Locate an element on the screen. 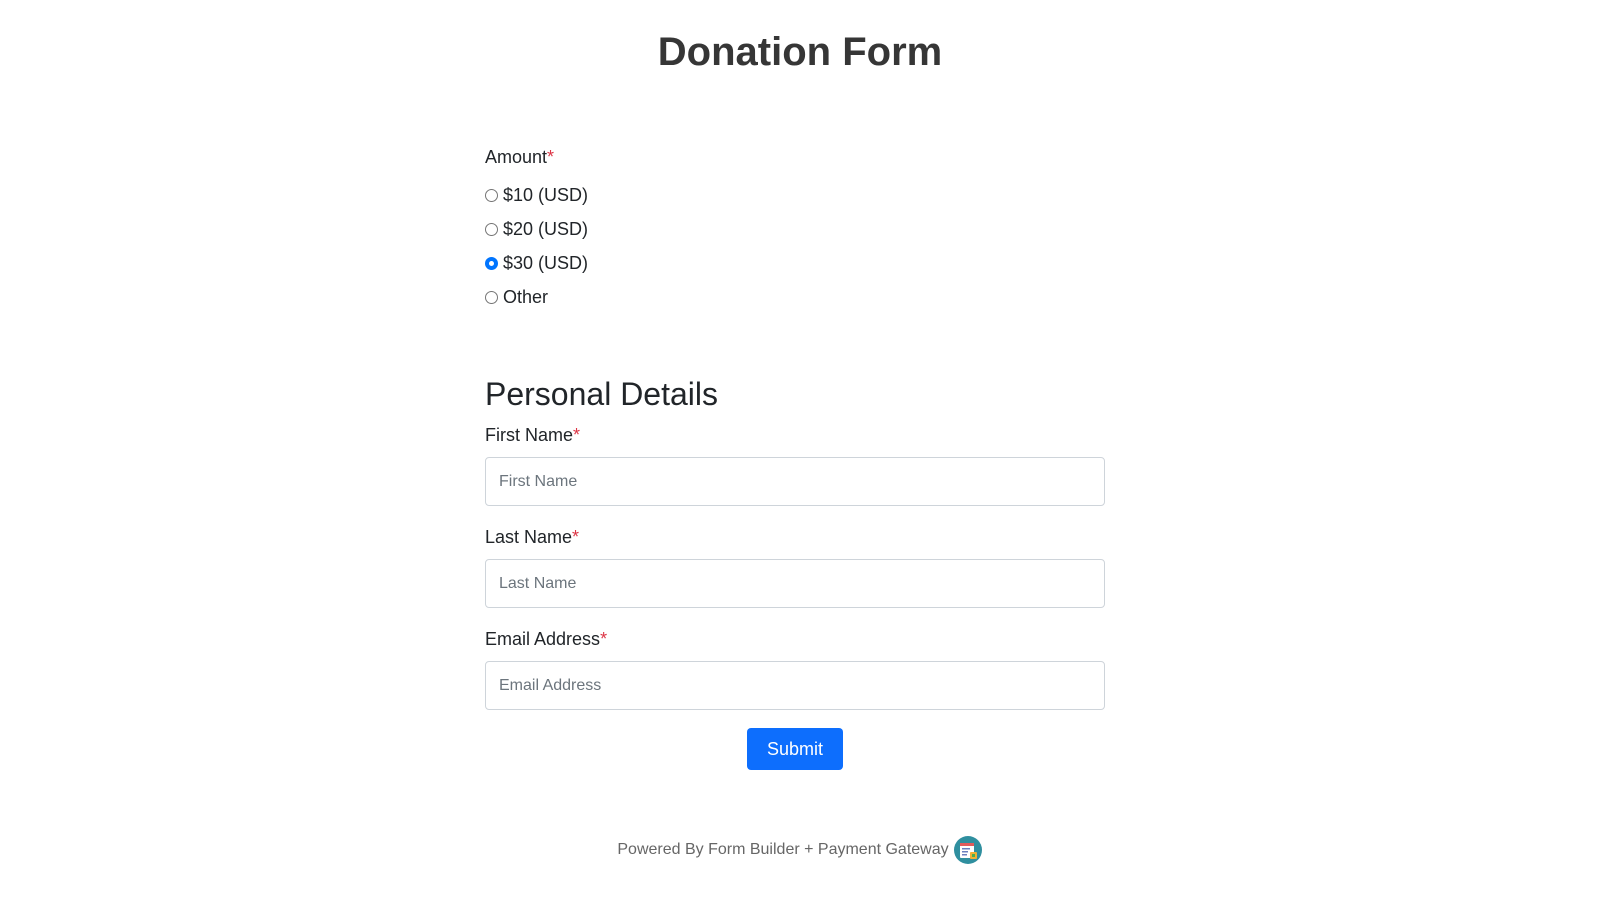  amount-option-10: $10 (USD) is located at coordinates (795, 195).